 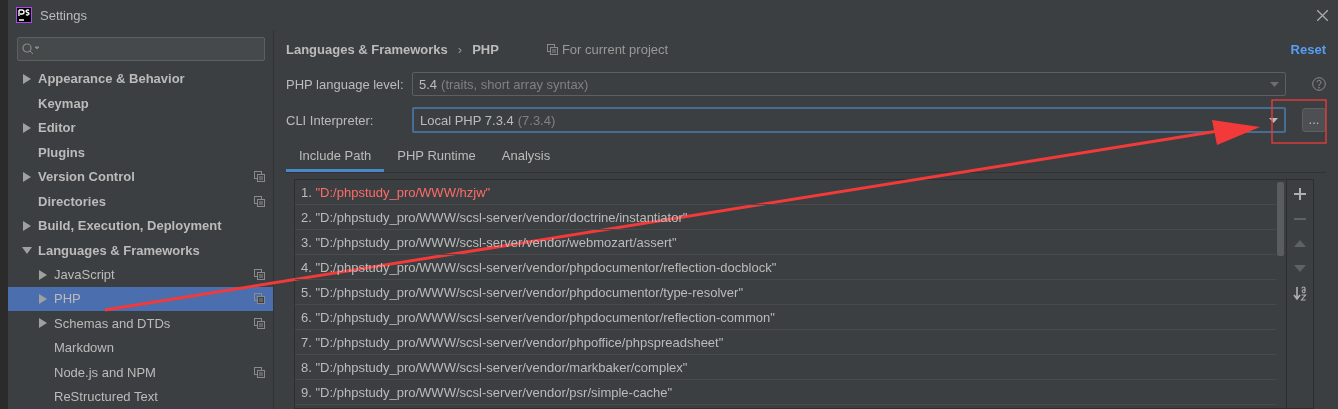 What do you see at coordinates (785, 317) in the screenshot?
I see `list-item: 6. "D:/phpstudy_pro/WWW/scsl-server/vendor/phpdocumentor/reflection-common"` at bounding box center [785, 317].